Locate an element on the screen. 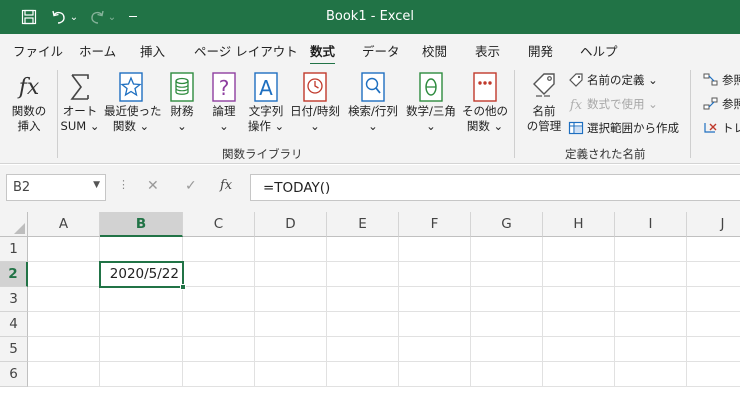 The width and height of the screenshot is (740, 400). column-header-e: E is located at coordinates (363, 224).